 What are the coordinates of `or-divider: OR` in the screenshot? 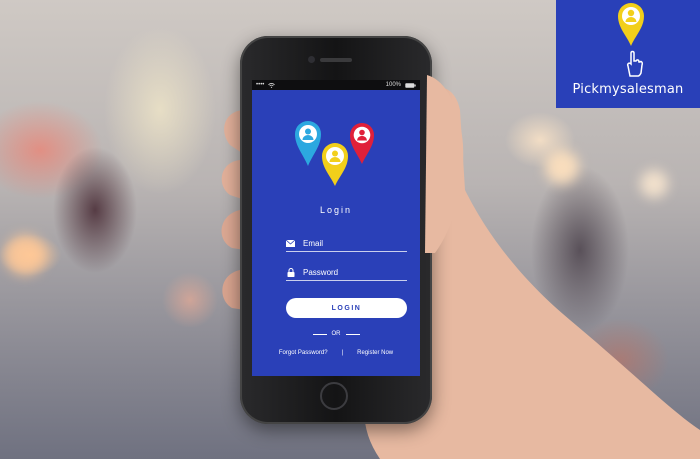 It's located at (336, 334).